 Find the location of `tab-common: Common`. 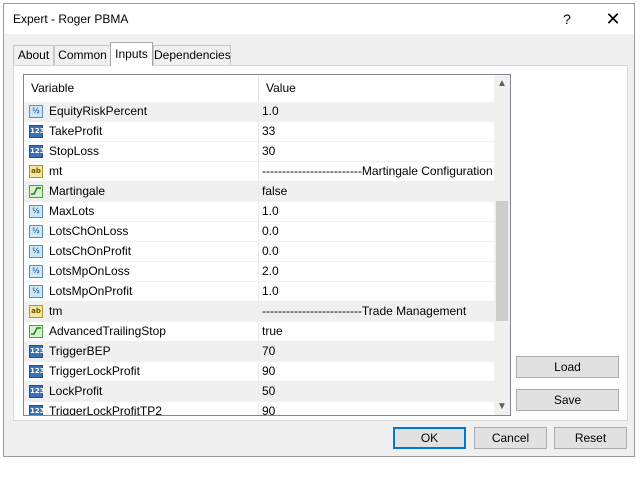

tab-common: Common is located at coordinates (82, 55).